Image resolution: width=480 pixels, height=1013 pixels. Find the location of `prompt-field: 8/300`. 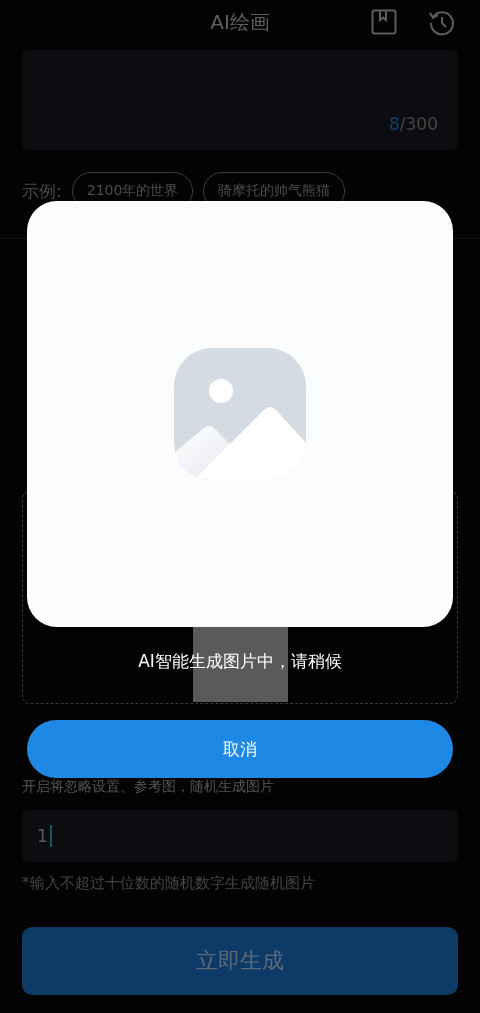

prompt-field: 8/300 is located at coordinates (240, 100).